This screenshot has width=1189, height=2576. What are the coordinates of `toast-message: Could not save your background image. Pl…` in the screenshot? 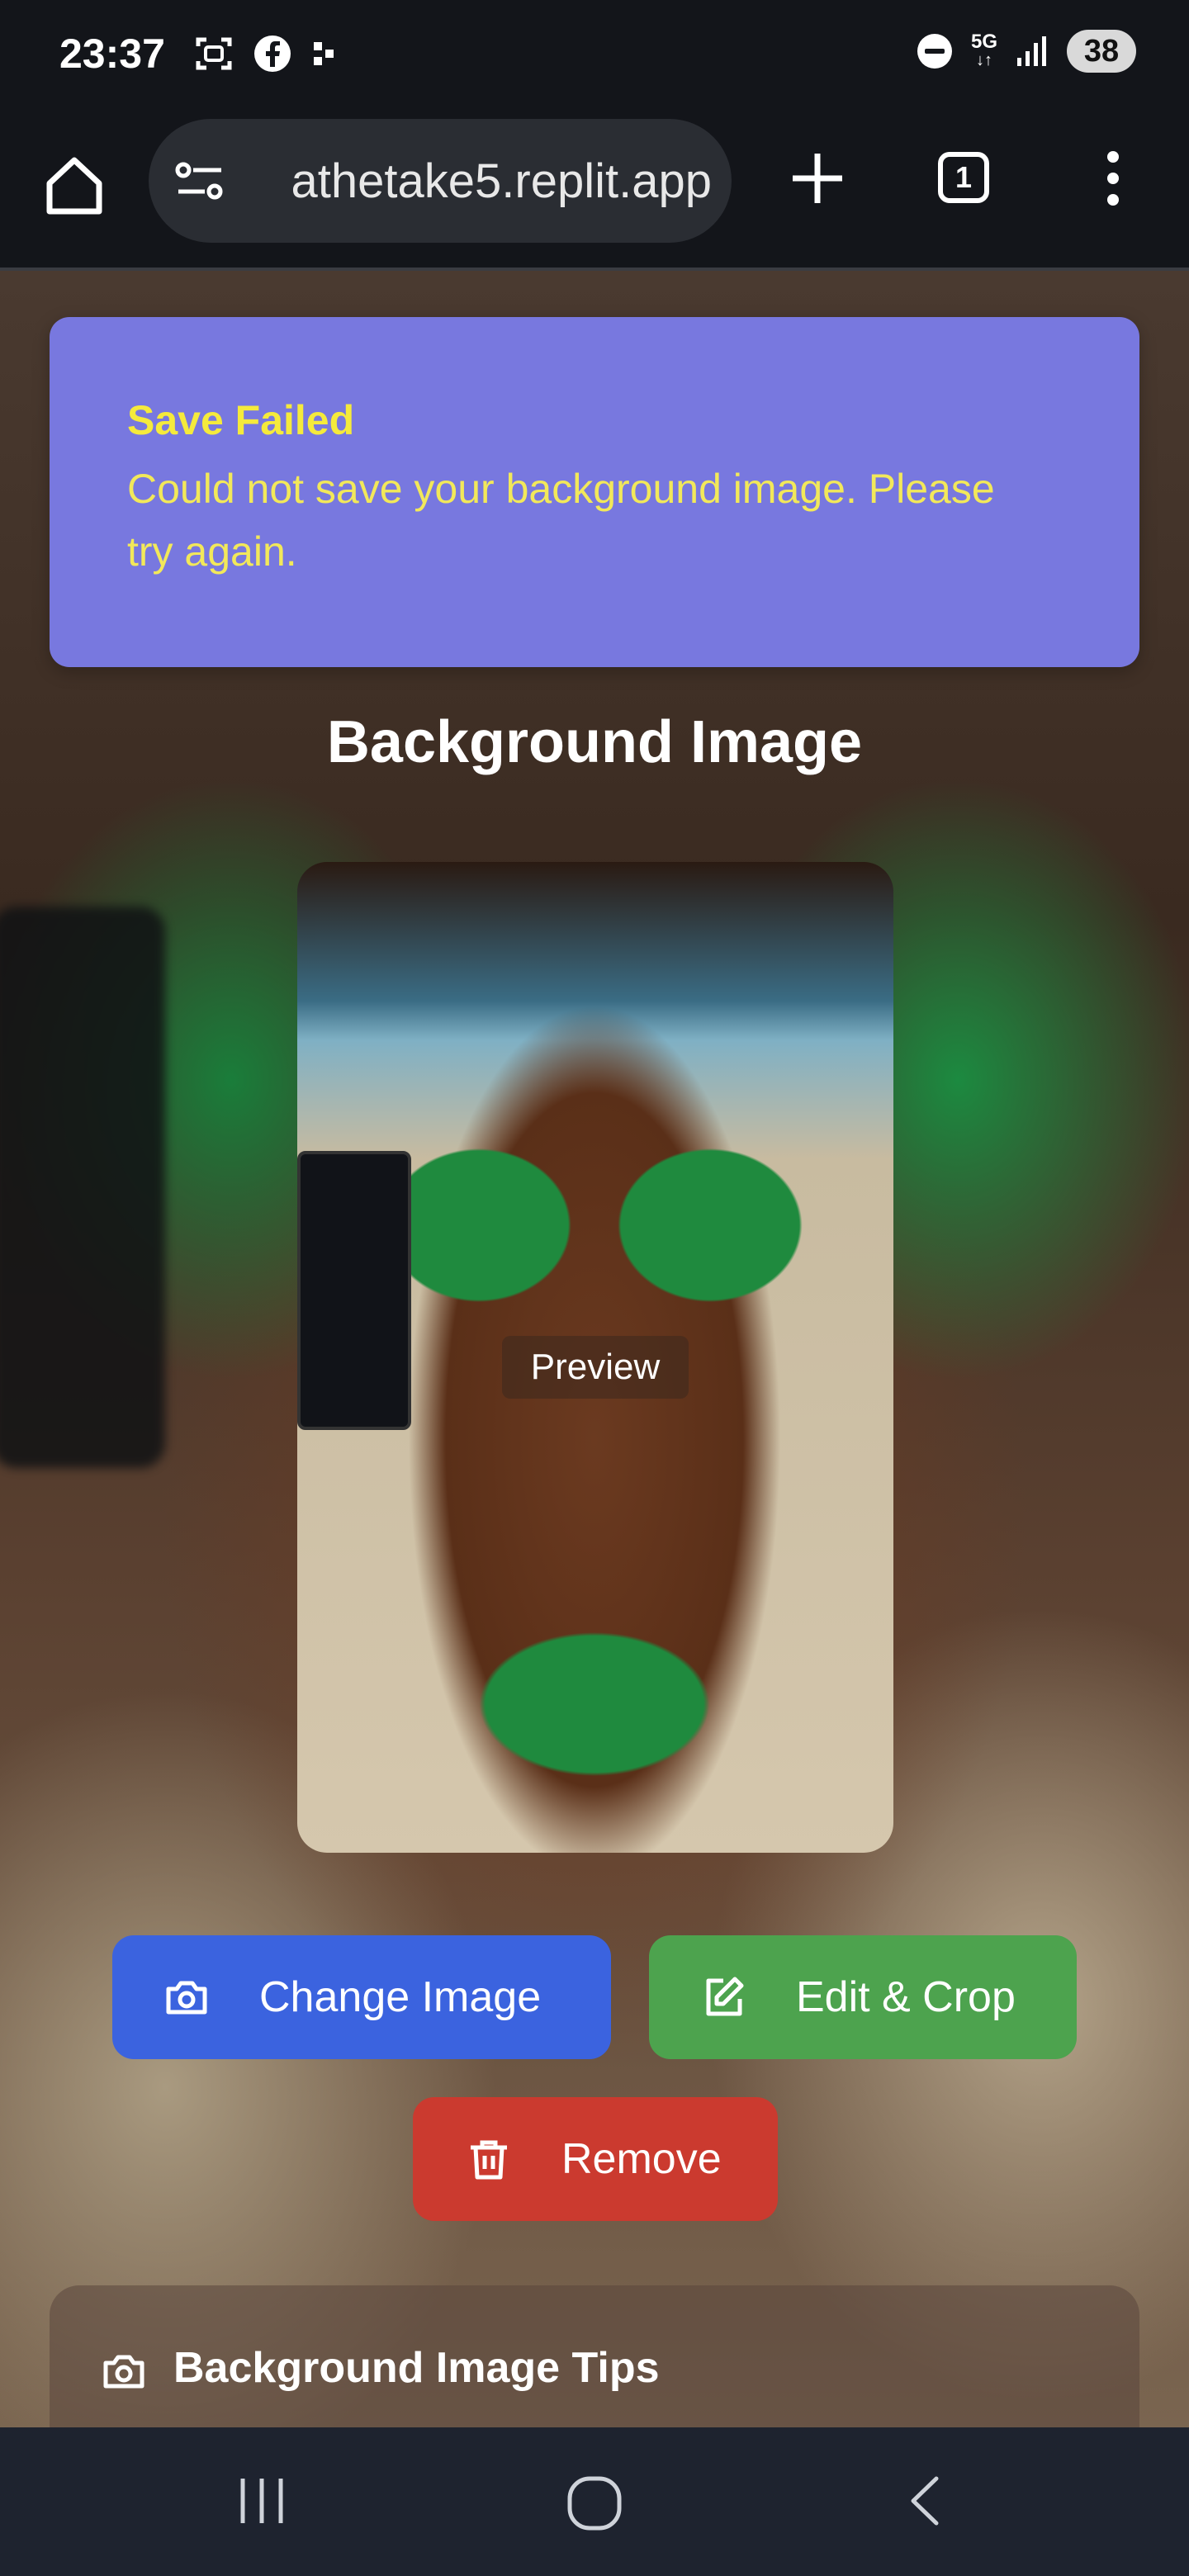 It's located at (561, 520).